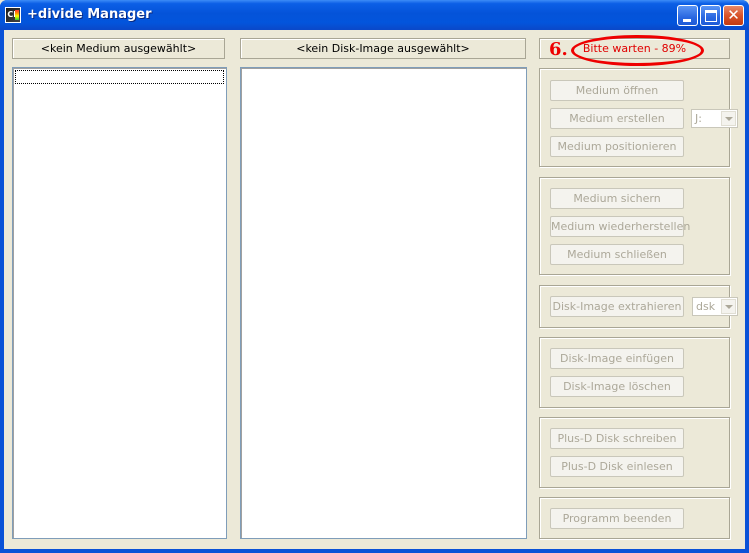 Image resolution: width=749 pixels, height=553 pixels. What do you see at coordinates (383, 48) in the screenshot?
I see `disk-image-header: <kein Disk-Image ausgewählt>` at bounding box center [383, 48].